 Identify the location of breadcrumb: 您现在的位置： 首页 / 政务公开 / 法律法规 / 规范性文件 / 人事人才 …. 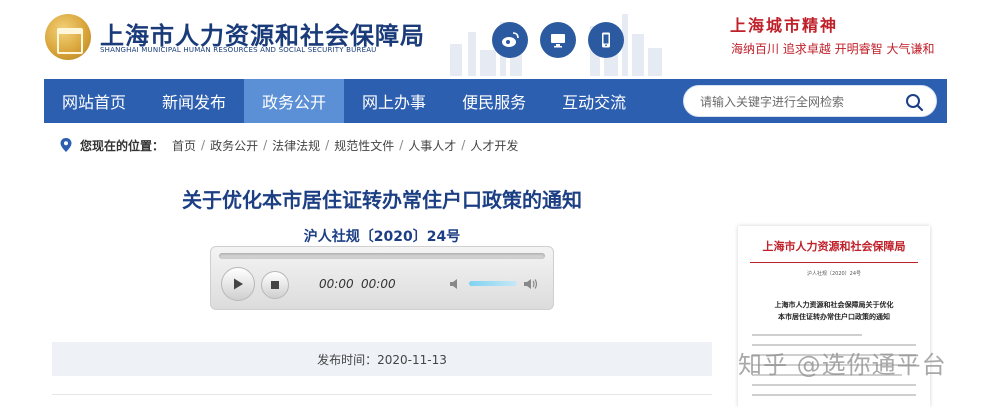
(289, 145).